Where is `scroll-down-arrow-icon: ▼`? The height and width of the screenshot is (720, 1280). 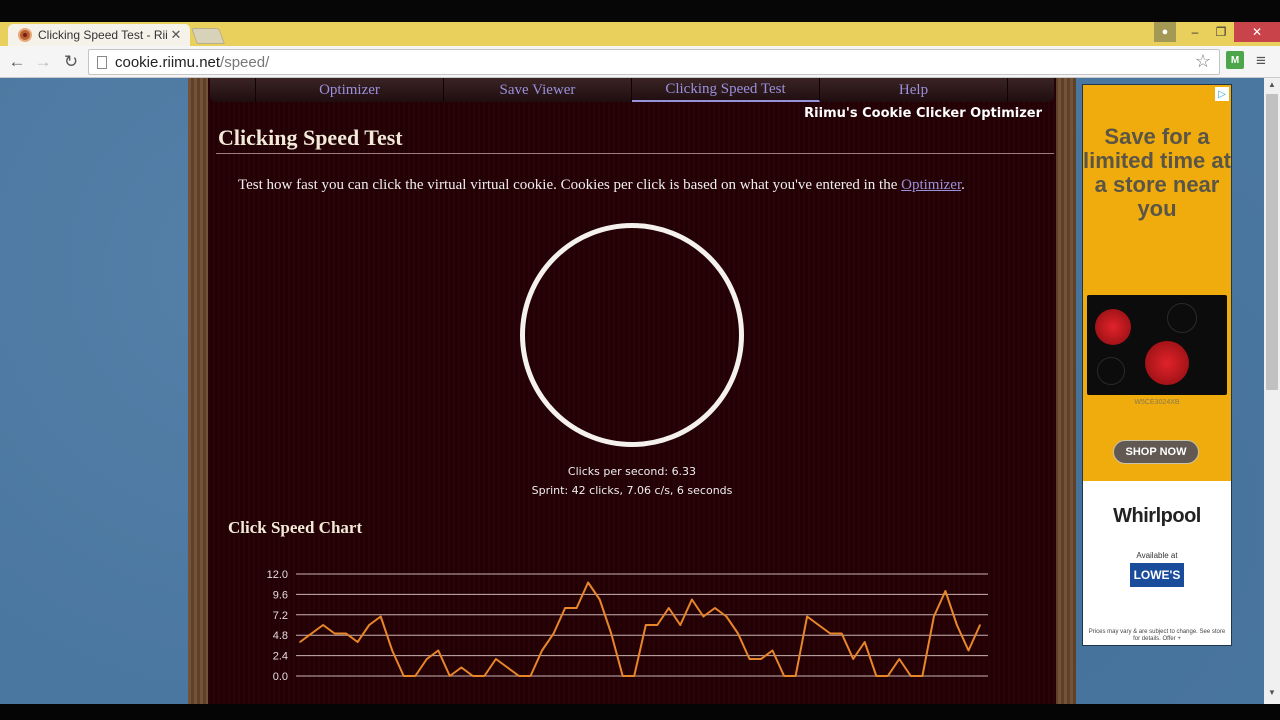
scroll-down-arrow-icon: ▼ is located at coordinates (1272, 695).